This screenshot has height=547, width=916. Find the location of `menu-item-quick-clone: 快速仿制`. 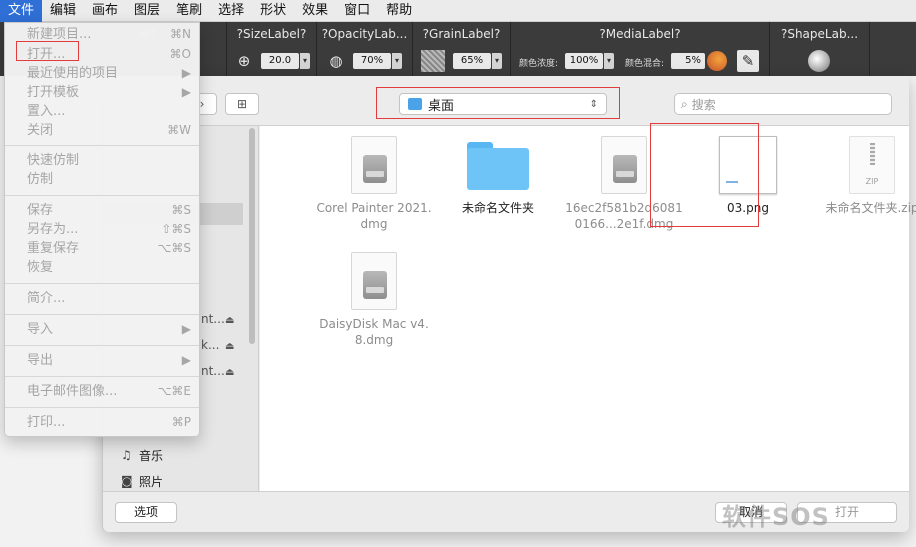

menu-item-quick-clone: 快速仿制 is located at coordinates (102, 160).